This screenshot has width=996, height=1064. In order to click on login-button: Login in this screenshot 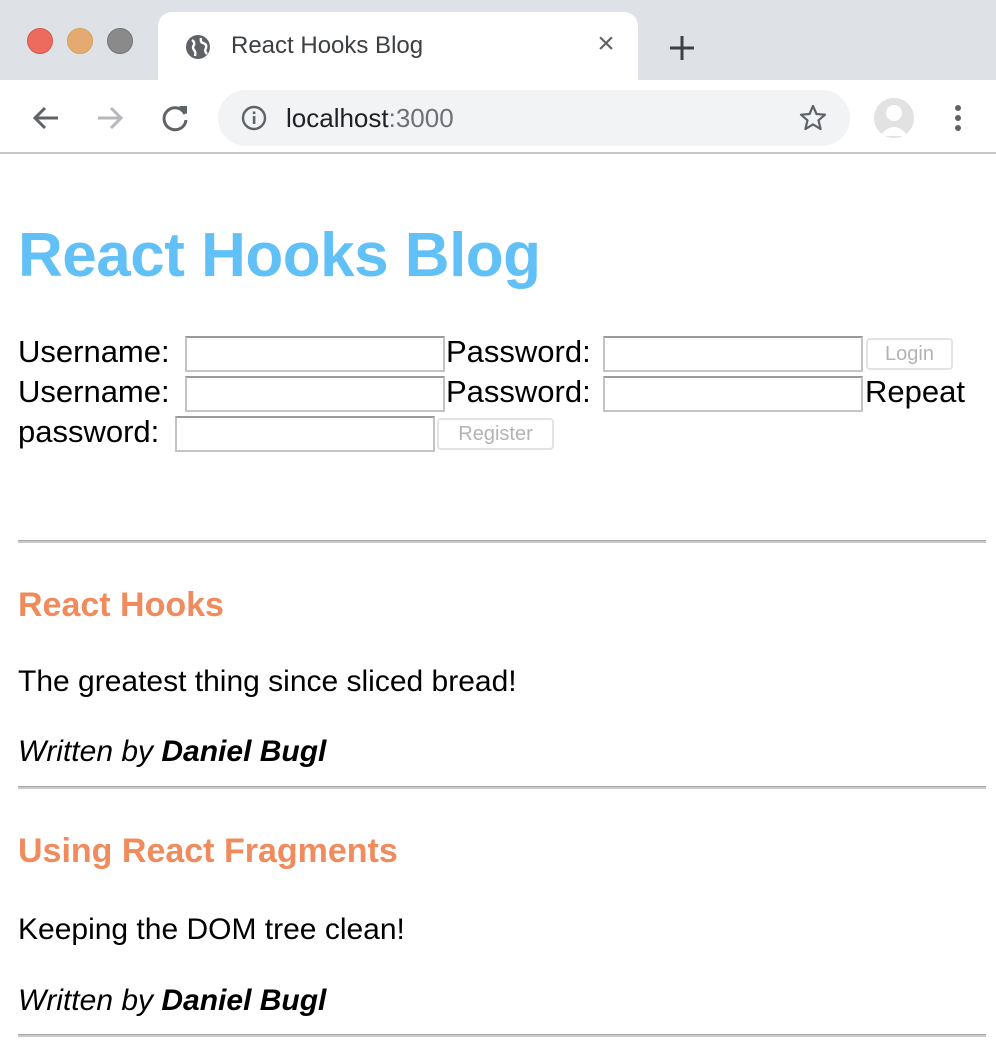, I will do `click(909, 354)`.